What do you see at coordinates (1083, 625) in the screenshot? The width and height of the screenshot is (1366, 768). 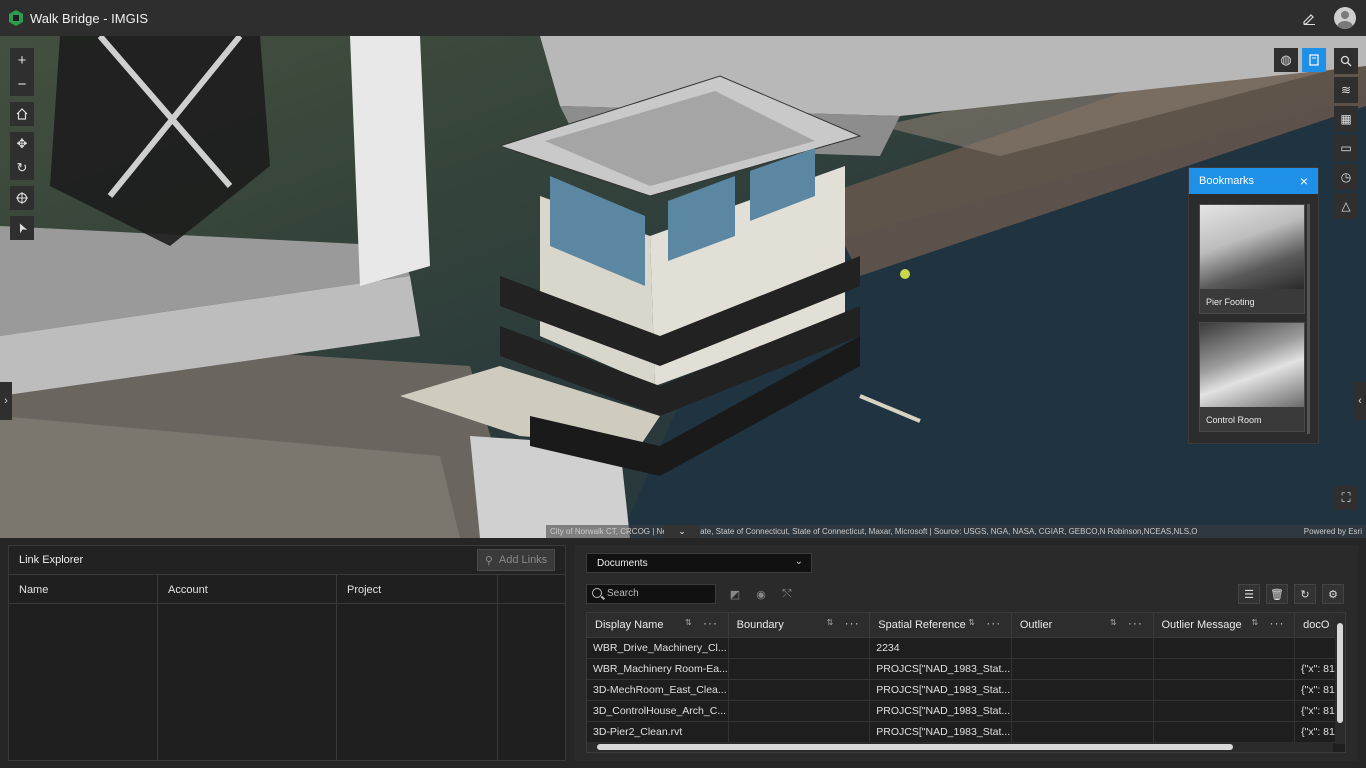 I see `column-header-outlier: Outlier ⇅ ···` at bounding box center [1083, 625].